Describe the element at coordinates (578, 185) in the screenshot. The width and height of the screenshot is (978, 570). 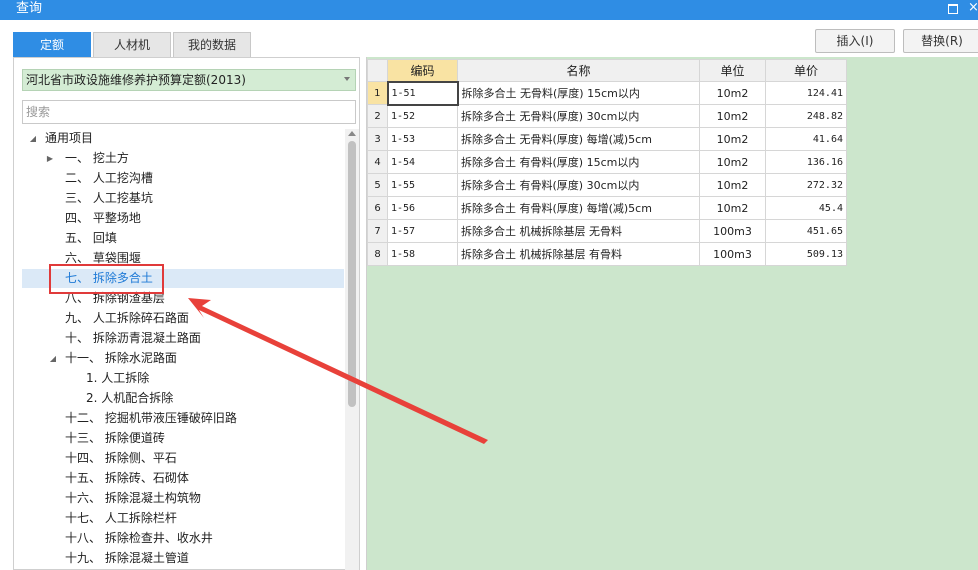
I see `cell-name: 拆除多合土 有骨料(厚度) 30cm以内` at that location.